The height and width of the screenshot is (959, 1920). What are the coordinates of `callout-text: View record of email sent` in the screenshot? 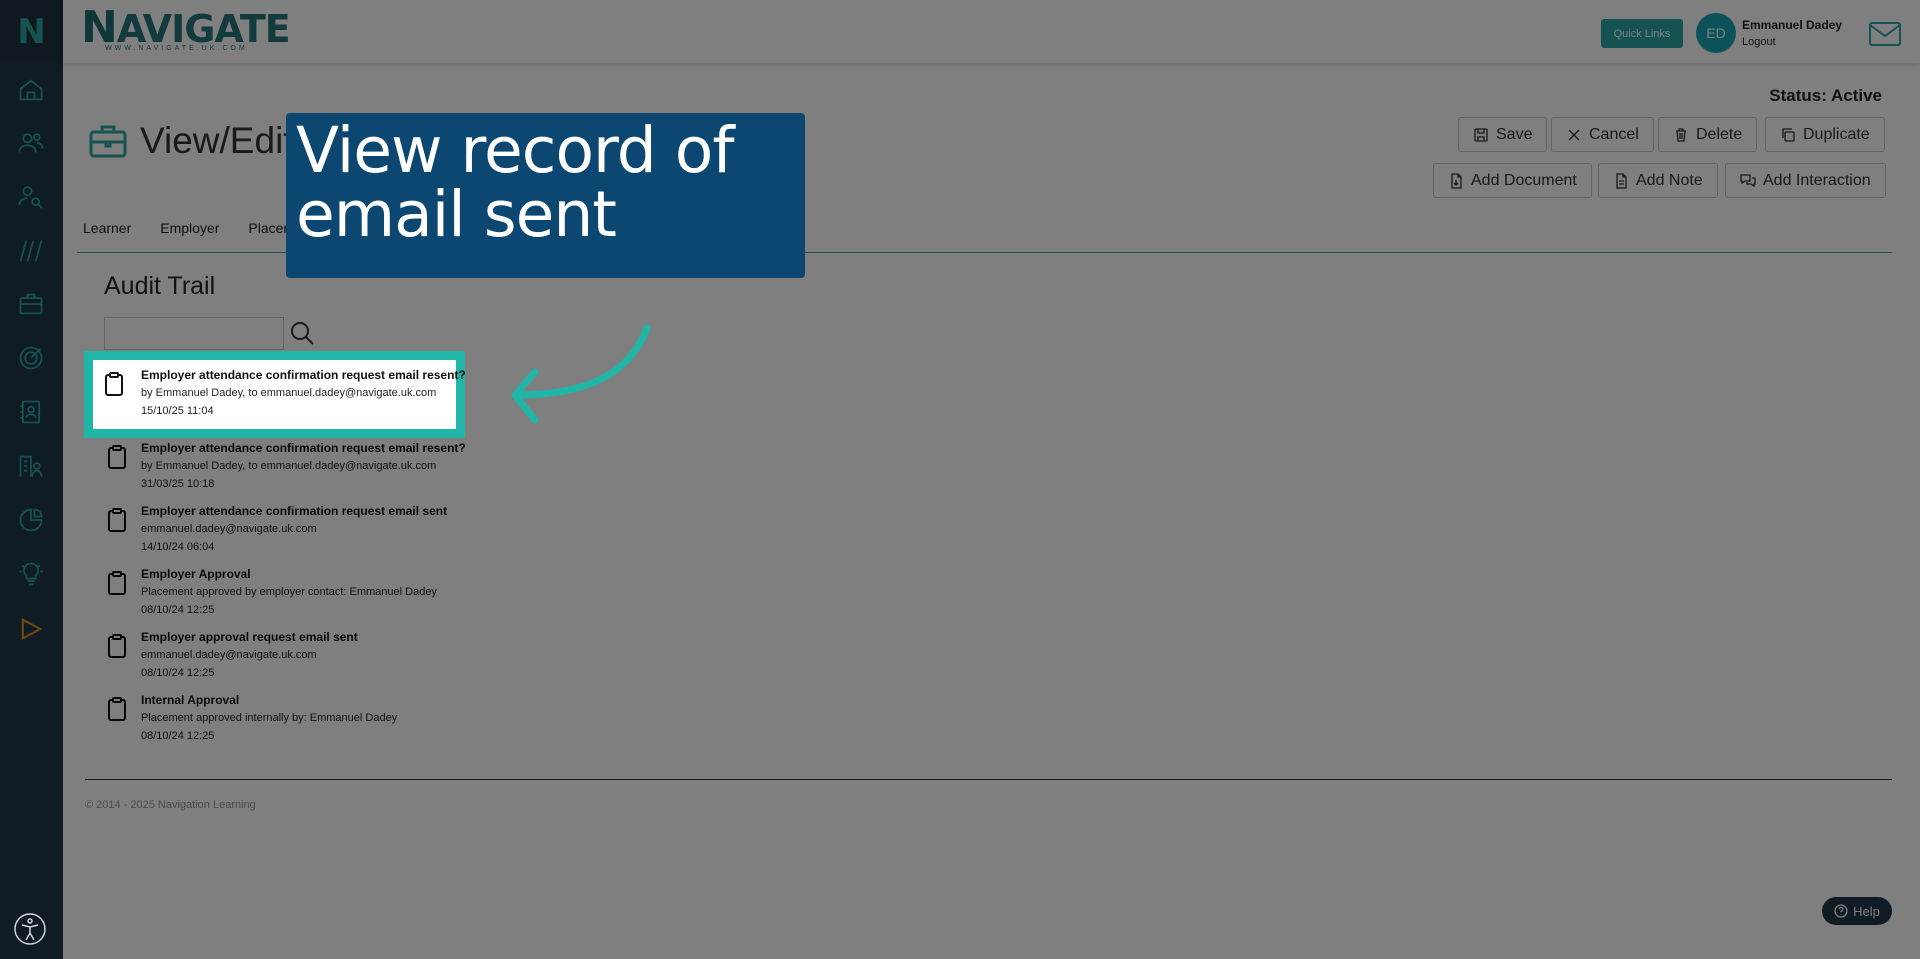 It's located at (515, 182).